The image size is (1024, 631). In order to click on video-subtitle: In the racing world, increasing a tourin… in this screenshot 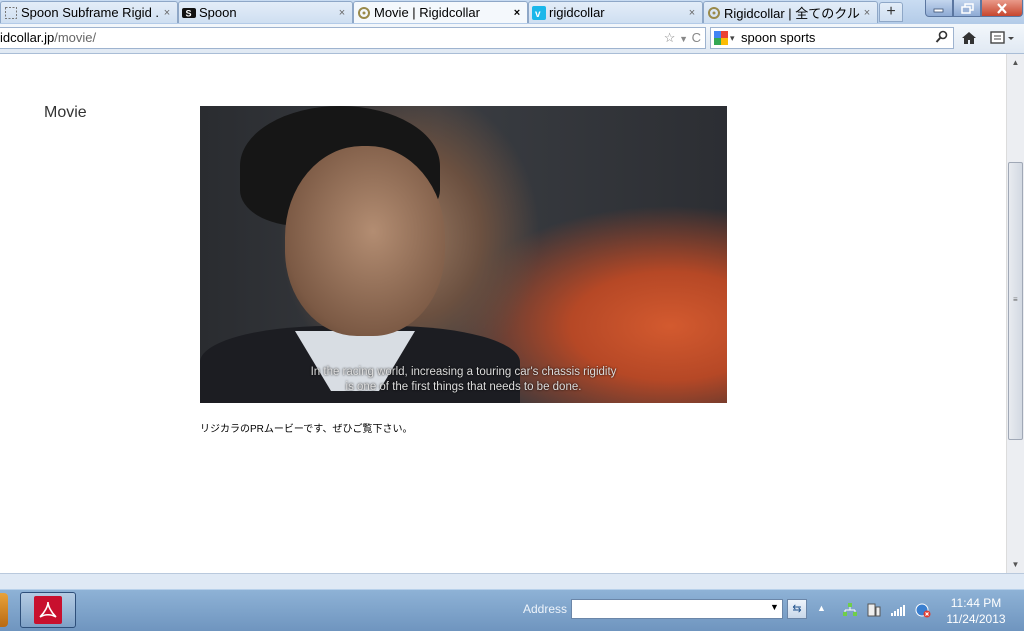, I will do `click(463, 380)`.